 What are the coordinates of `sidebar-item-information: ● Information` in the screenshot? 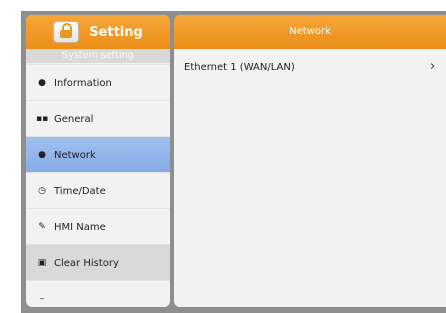 It's located at (98, 82).